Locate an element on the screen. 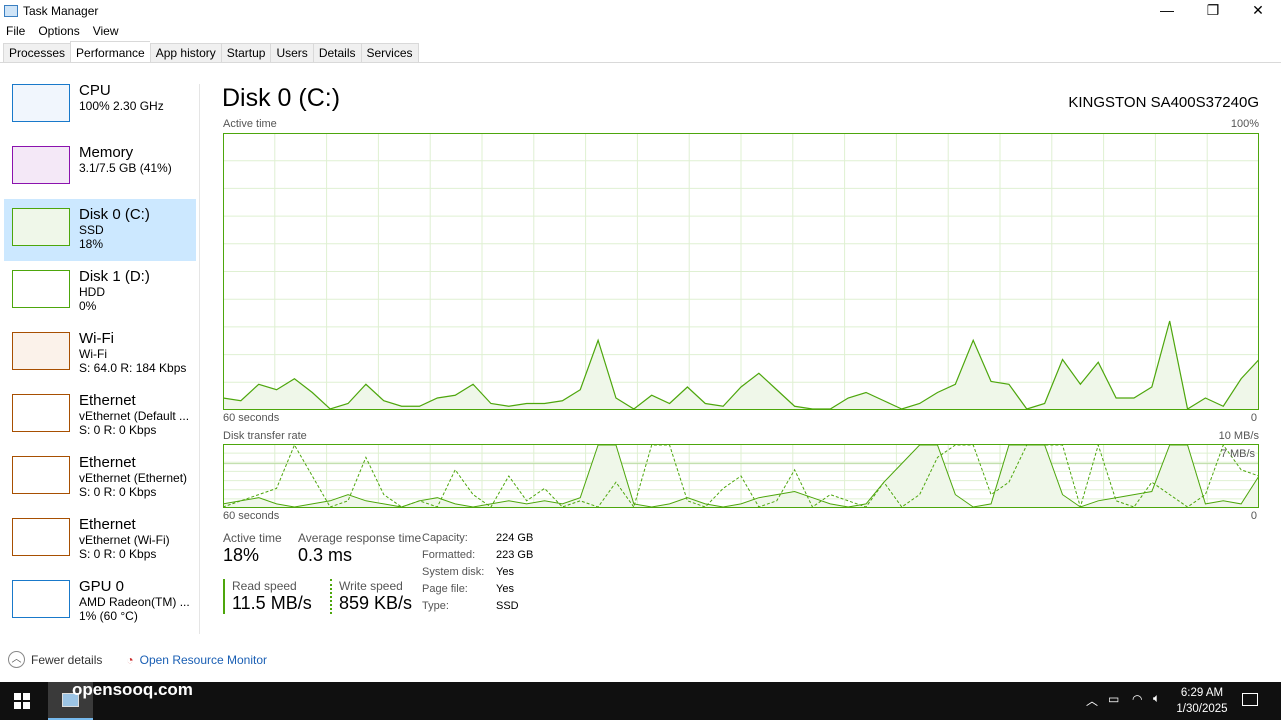  menu-options: Options is located at coordinates (58, 31).